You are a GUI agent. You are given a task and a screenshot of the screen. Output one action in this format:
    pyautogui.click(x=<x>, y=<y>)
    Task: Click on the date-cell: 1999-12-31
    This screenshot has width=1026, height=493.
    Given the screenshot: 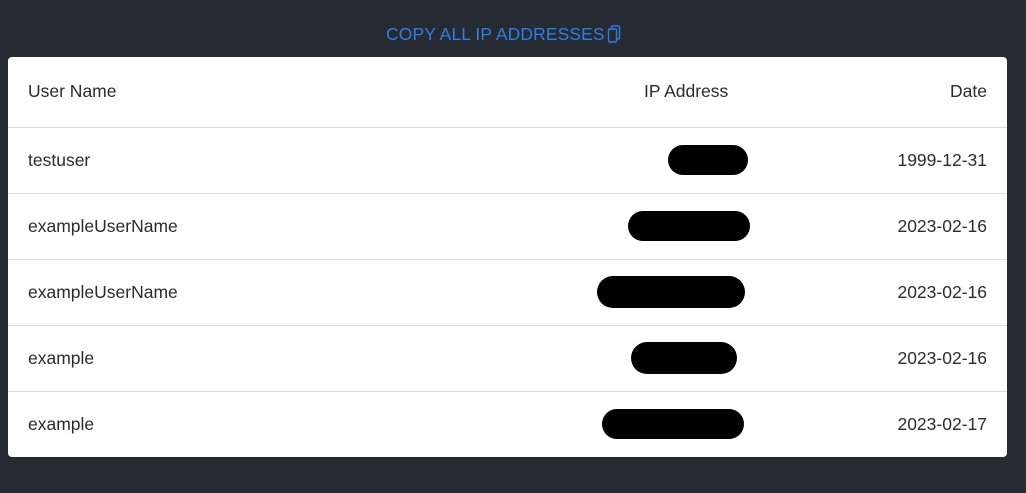 What is the action you would take?
    pyautogui.click(x=942, y=159)
    